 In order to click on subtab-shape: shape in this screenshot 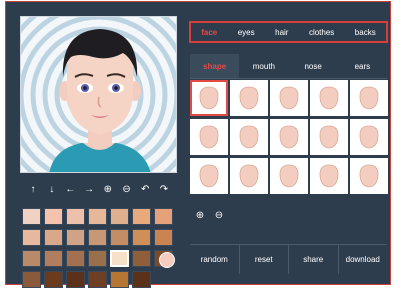, I will do `click(215, 66)`.